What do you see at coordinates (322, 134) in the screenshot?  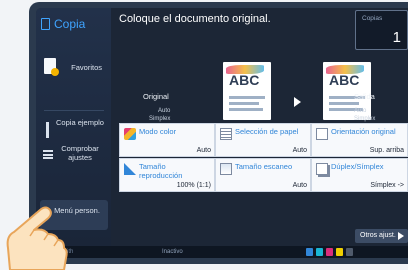 I see `orientation-icon` at bounding box center [322, 134].